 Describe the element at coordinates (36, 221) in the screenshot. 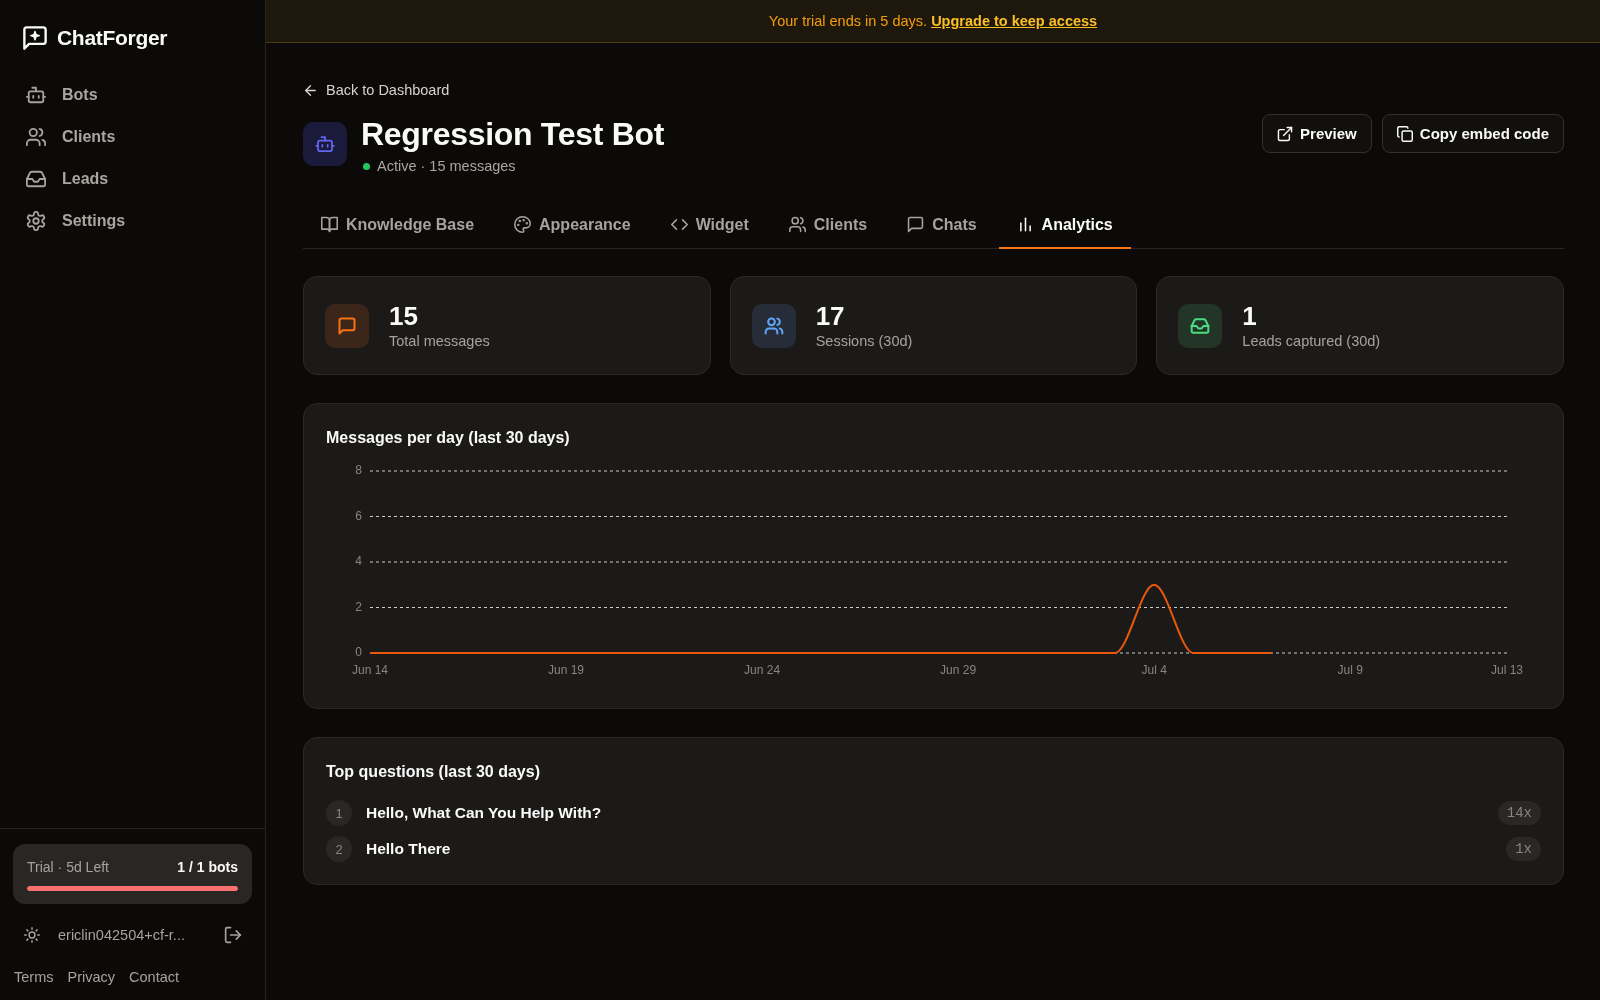

I see `gear-icon` at that location.